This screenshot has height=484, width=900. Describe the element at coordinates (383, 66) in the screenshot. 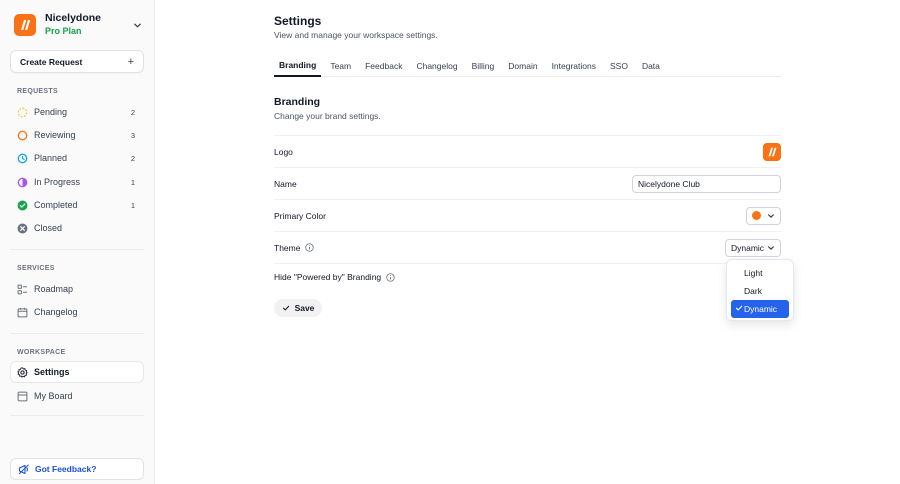

I see `tab-feedback: Feedback` at that location.